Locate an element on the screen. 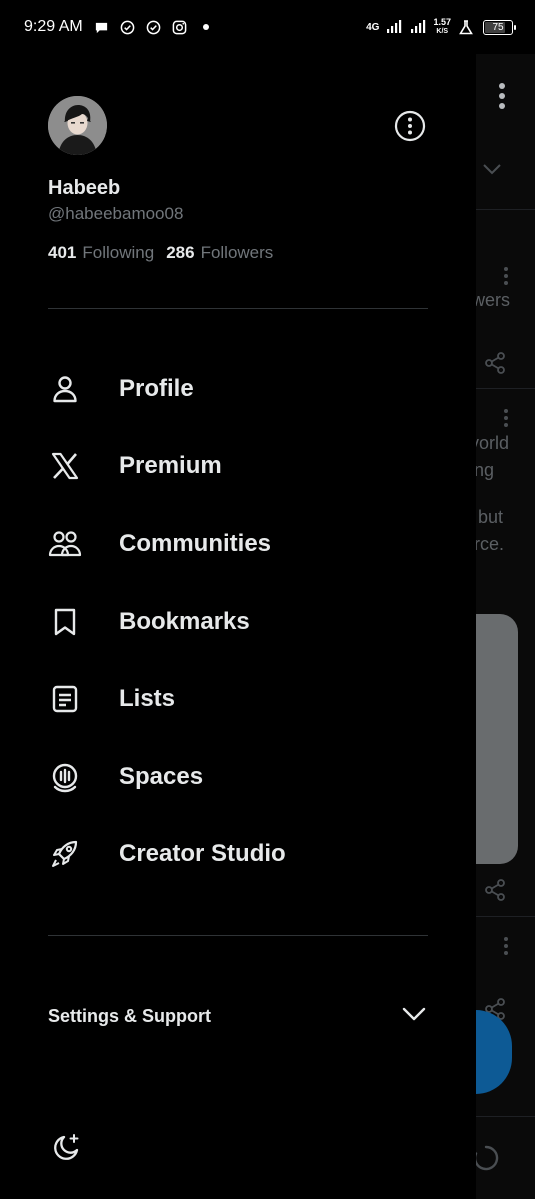  more-options-button is located at coordinates (410, 126).